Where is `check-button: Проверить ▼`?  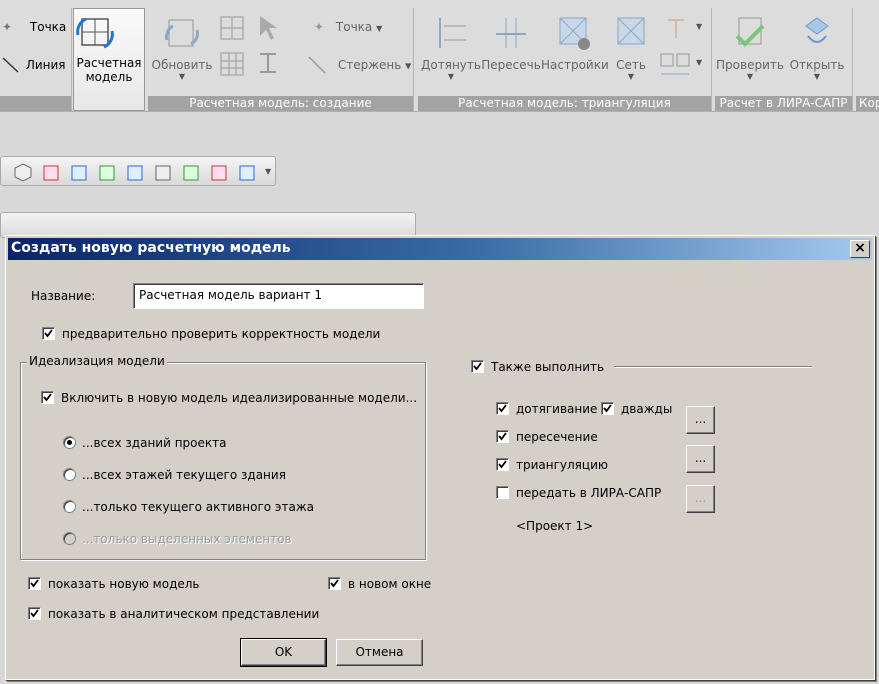
check-button: Проверить ▼ is located at coordinates (750, 47).